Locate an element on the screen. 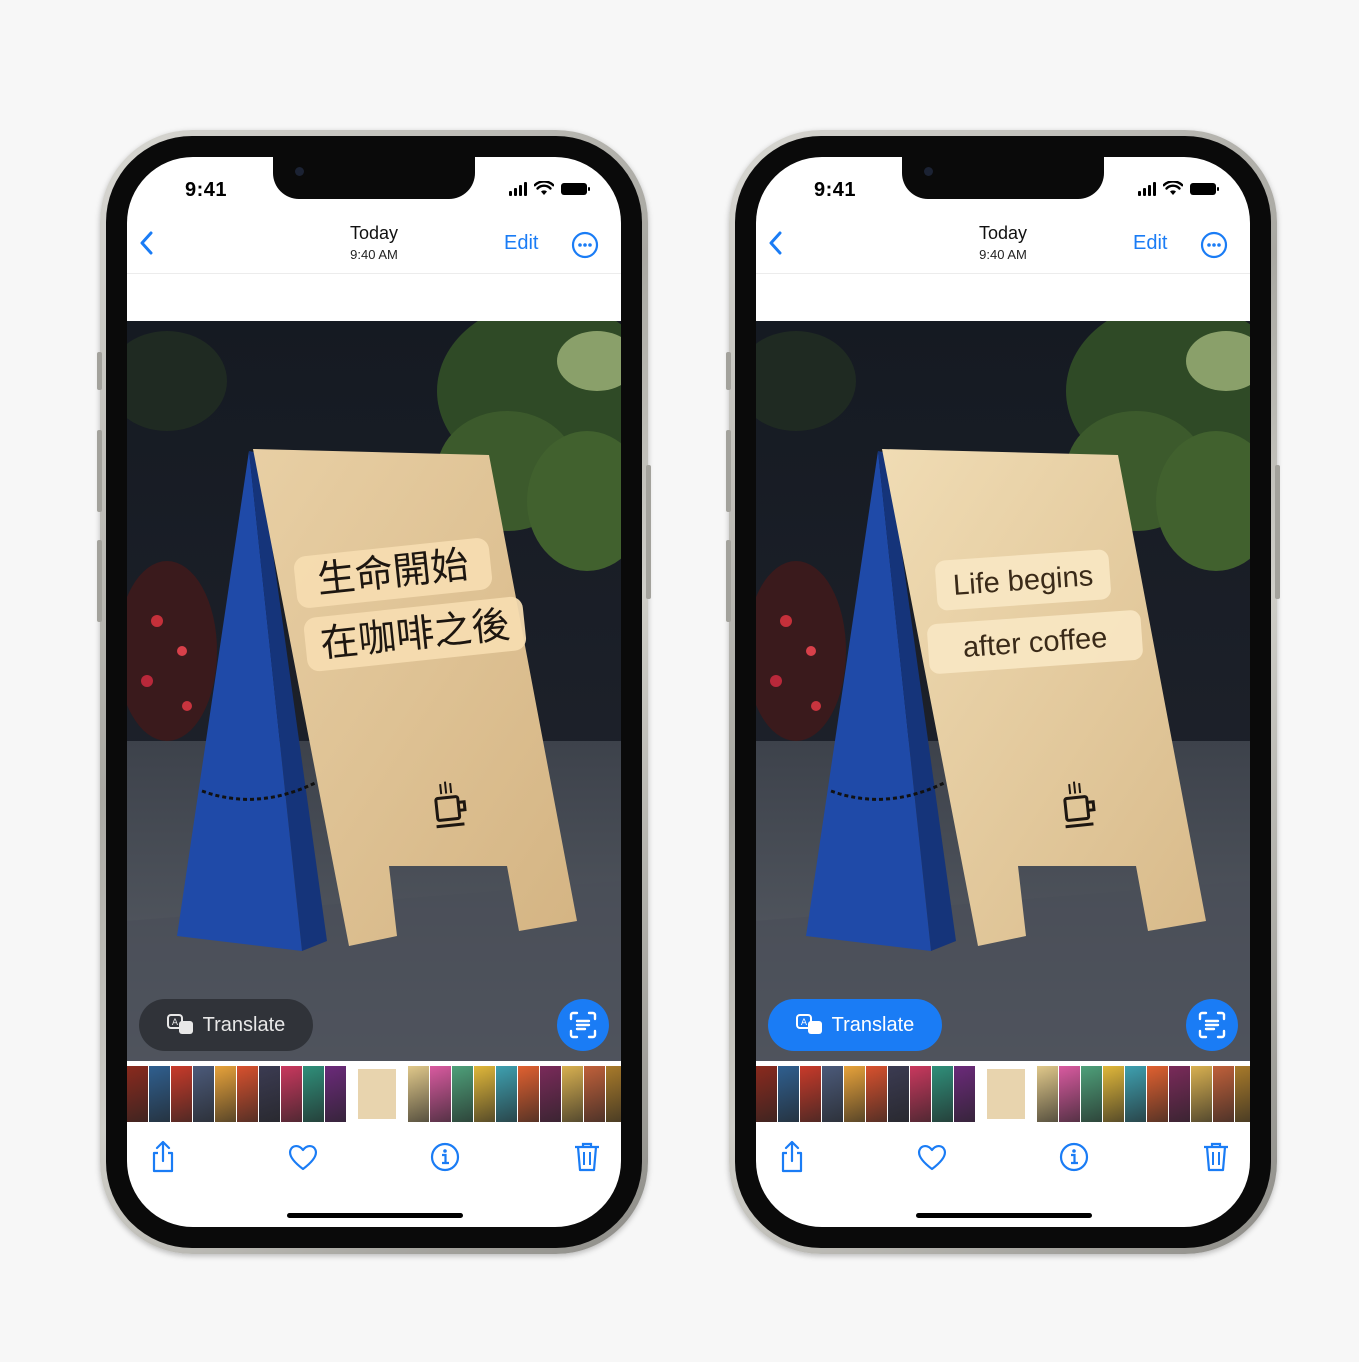  heart-icon is located at coordinates (932, 1157).